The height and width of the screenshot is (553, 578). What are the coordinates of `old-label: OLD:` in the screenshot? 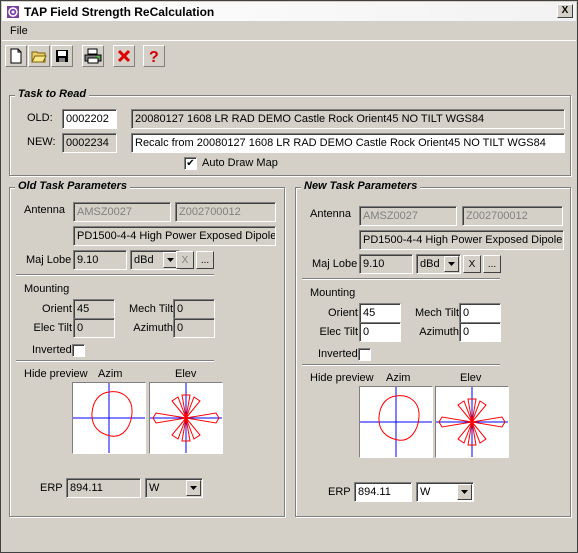 It's located at (40, 118).